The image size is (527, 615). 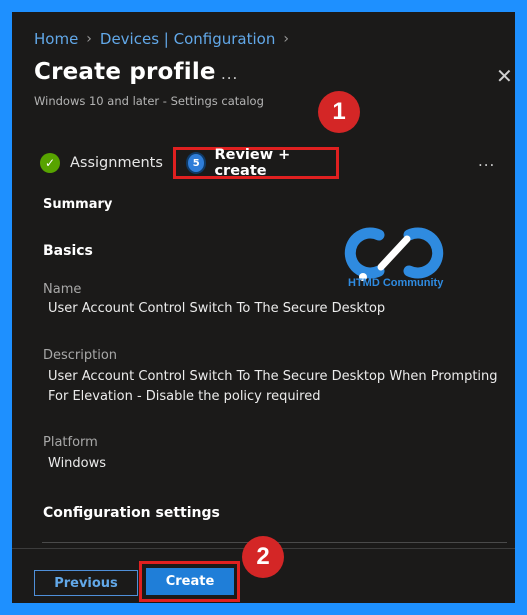 I want to click on tab-assignments: ✓ Assignments, so click(x=101, y=163).